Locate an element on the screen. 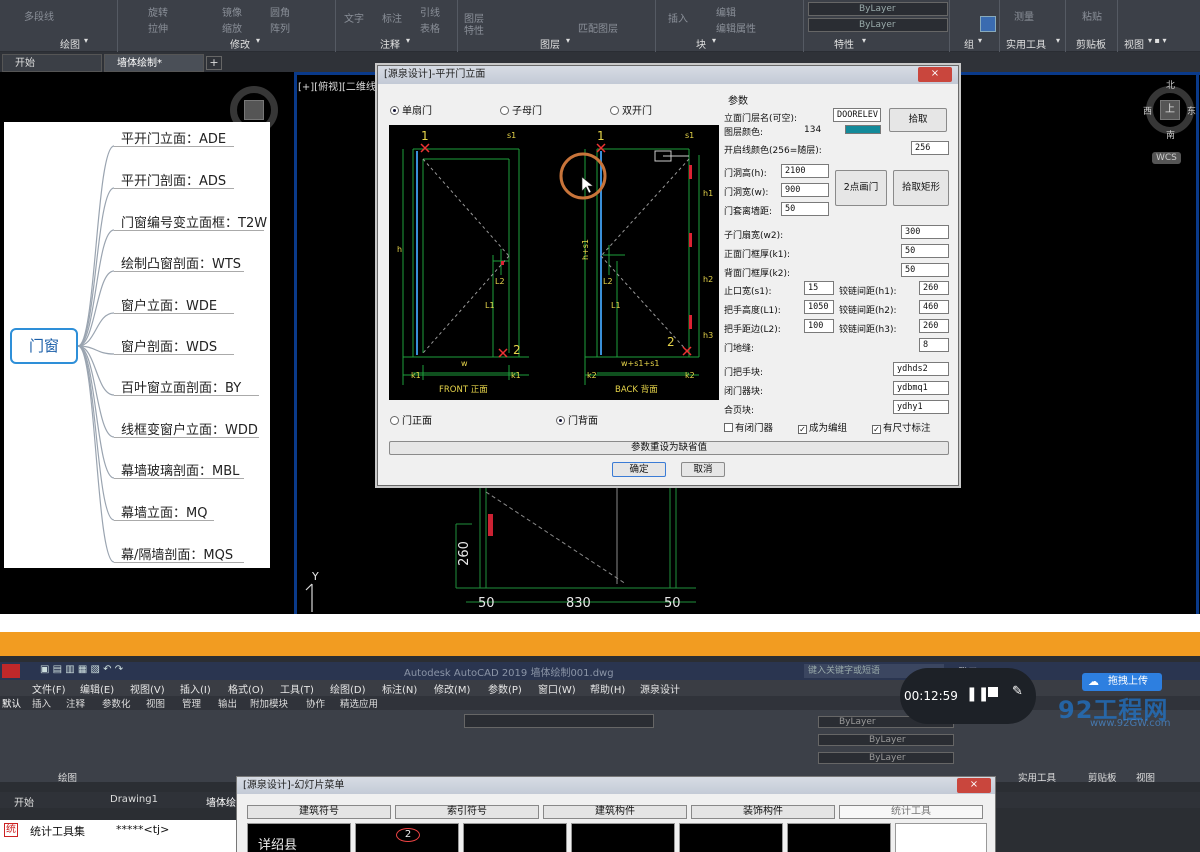 This screenshot has height=852, width=1200. hinge1-input: 260 is located at coordinates (934, 288).